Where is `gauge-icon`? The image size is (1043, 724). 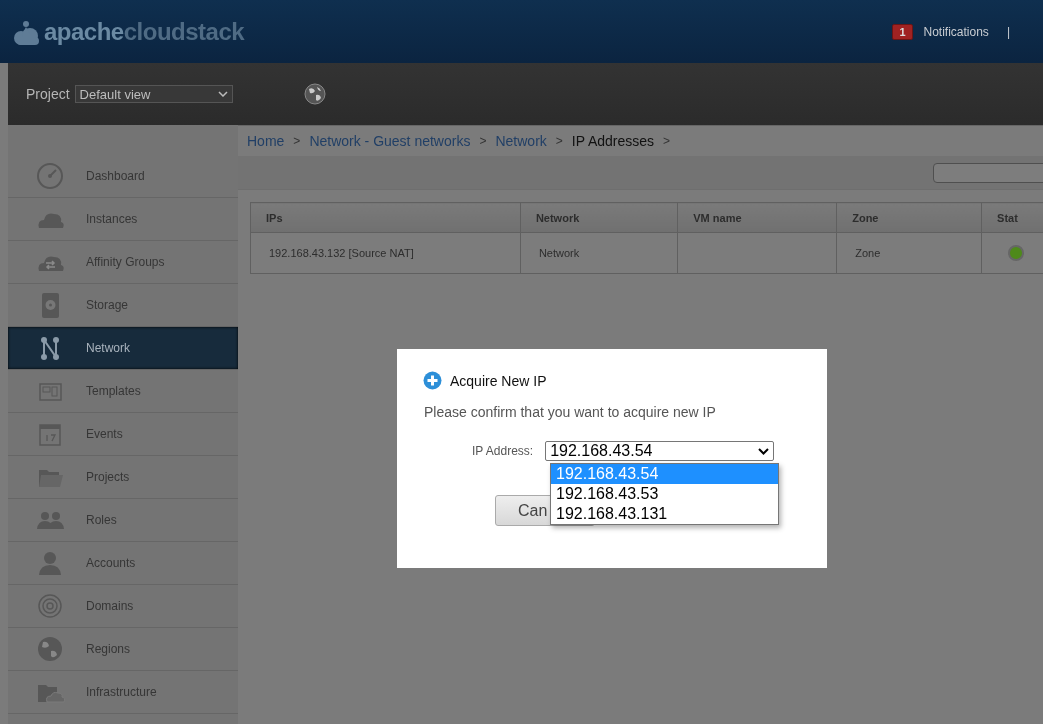 gauge-icon is located at coordinates (50, 176).